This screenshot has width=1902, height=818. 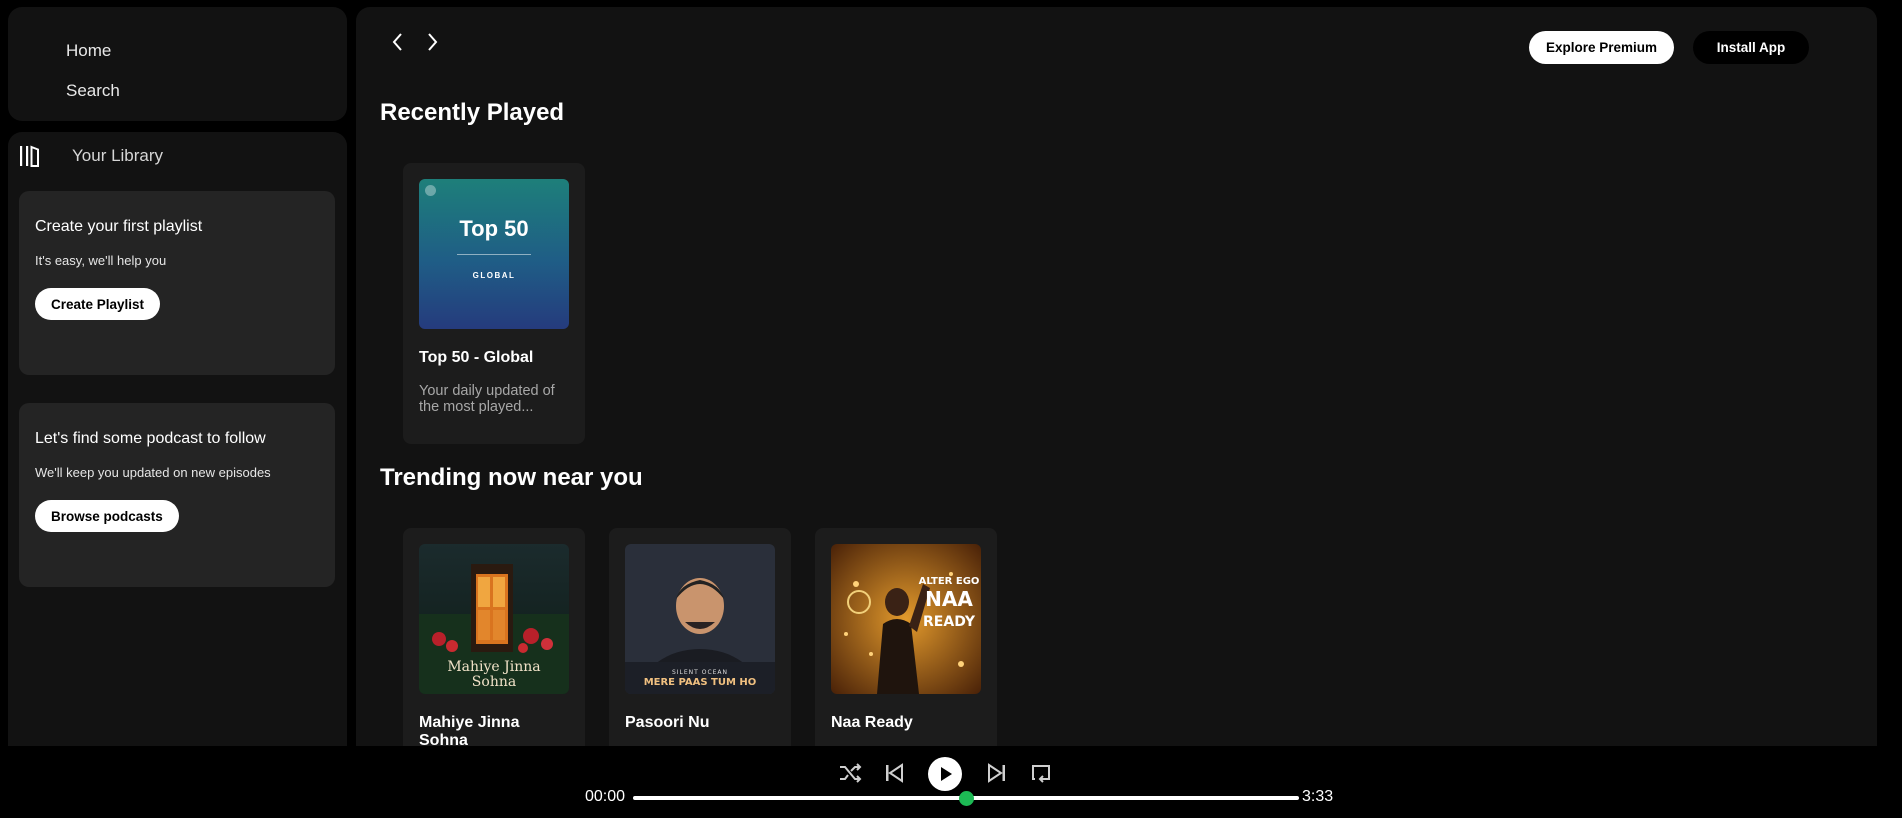 I want to click on card-title: Create your first playlist, so click(x=119, y=226).